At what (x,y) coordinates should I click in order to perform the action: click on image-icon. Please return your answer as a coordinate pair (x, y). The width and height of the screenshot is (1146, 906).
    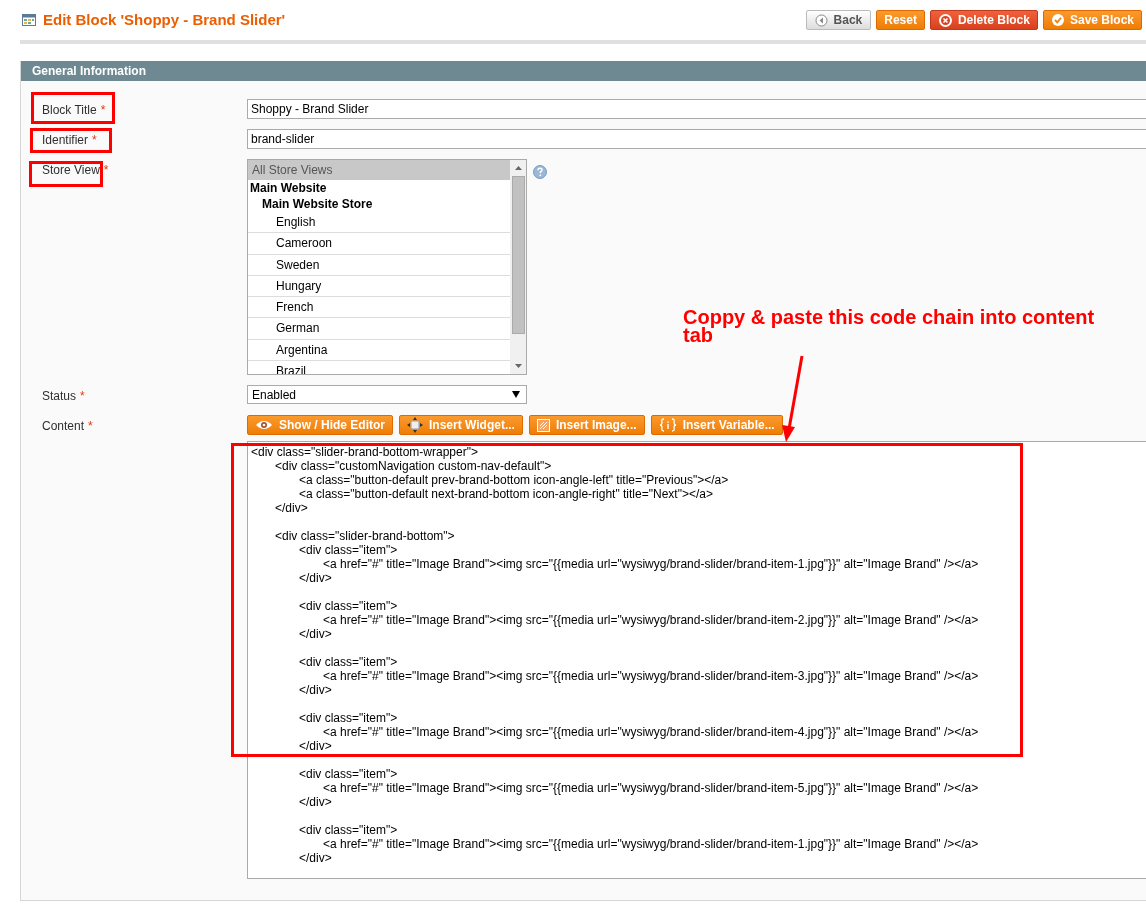
    Looking at the image, I should click on (543, 425).